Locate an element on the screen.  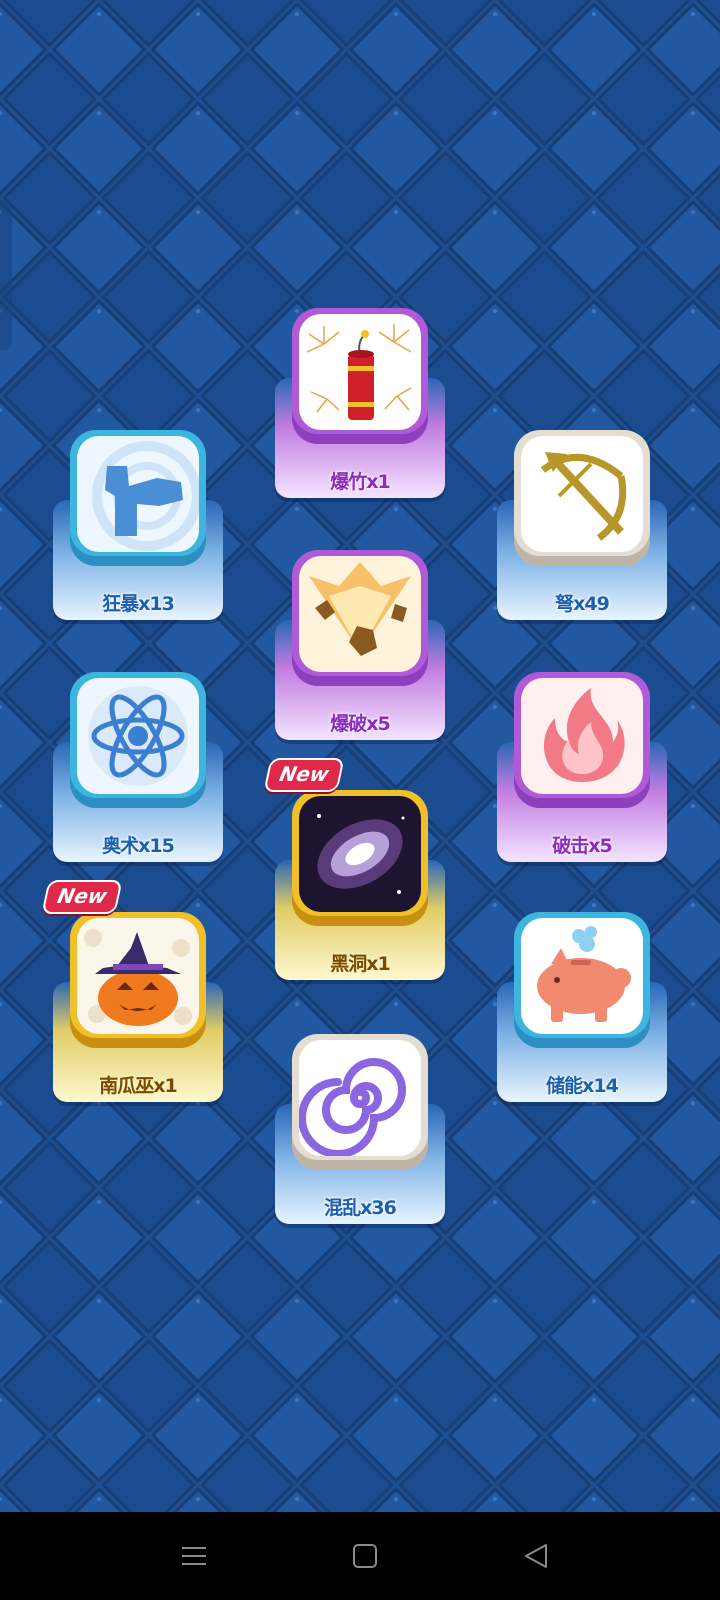
item-card-pumpkin-witch: New 南瓜巫x1 is located at coordinates (132, 991).